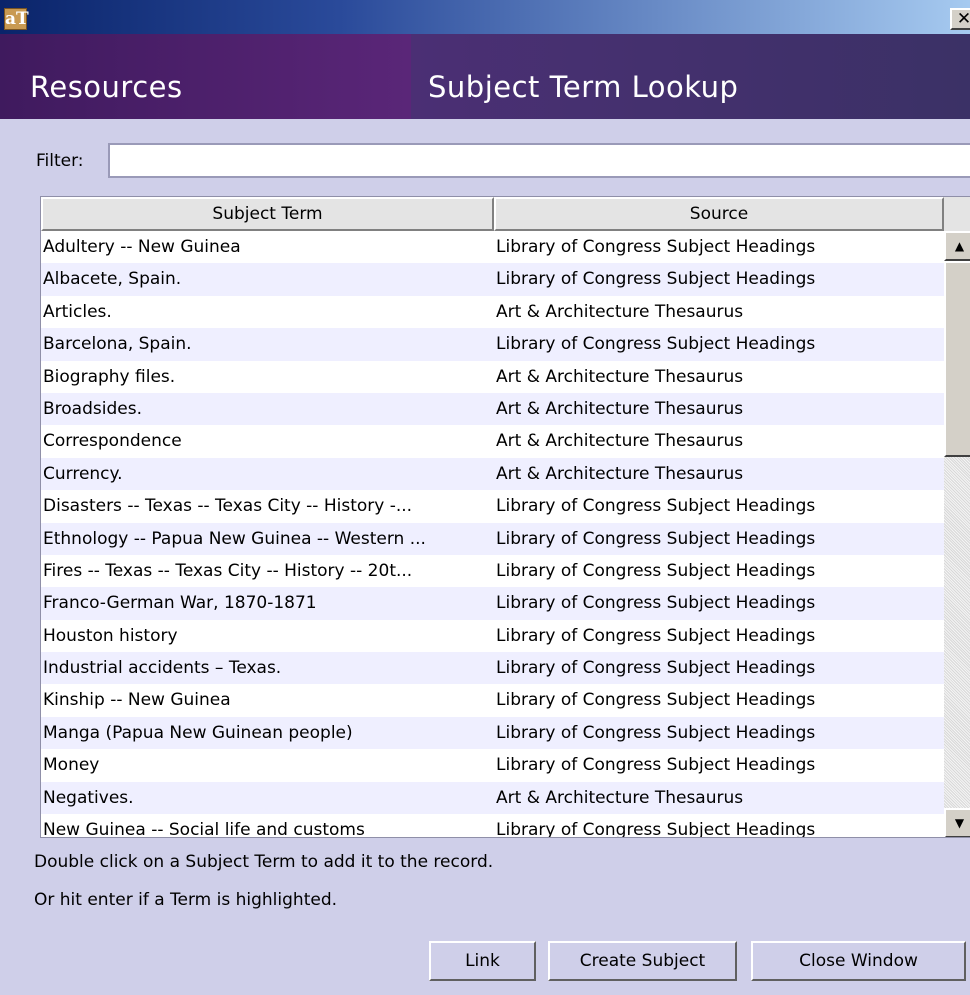  What do you see at coordinates (205, 76) in the screenshot?
I see `header-left-panel: Resources` at bounding box center [205, 76].